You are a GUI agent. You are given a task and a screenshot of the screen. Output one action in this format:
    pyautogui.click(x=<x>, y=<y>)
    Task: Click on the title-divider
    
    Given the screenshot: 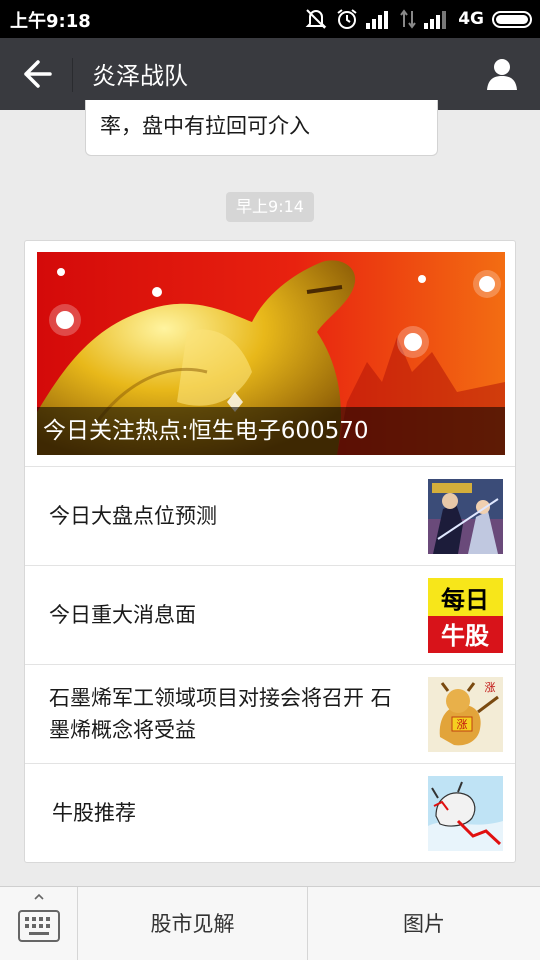 What is the action you would take?
    pyautogui.click(x=72, y=75)
    